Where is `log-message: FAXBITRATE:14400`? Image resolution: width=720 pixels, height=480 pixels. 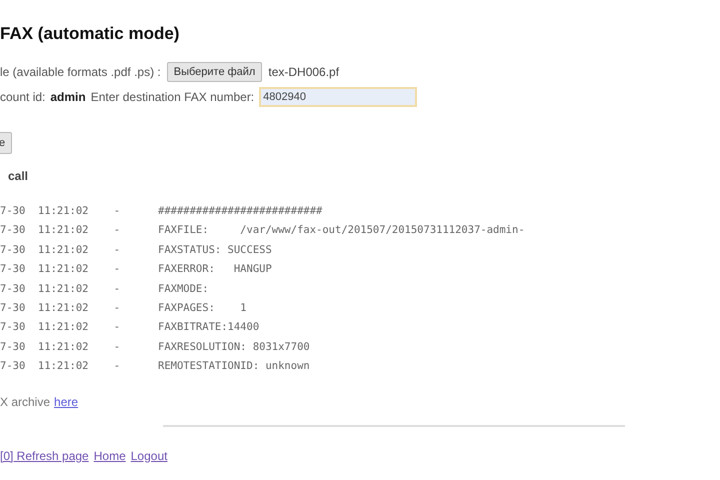 log-message: FAXBITRATE:14400 is located at coordinates (209, 328).